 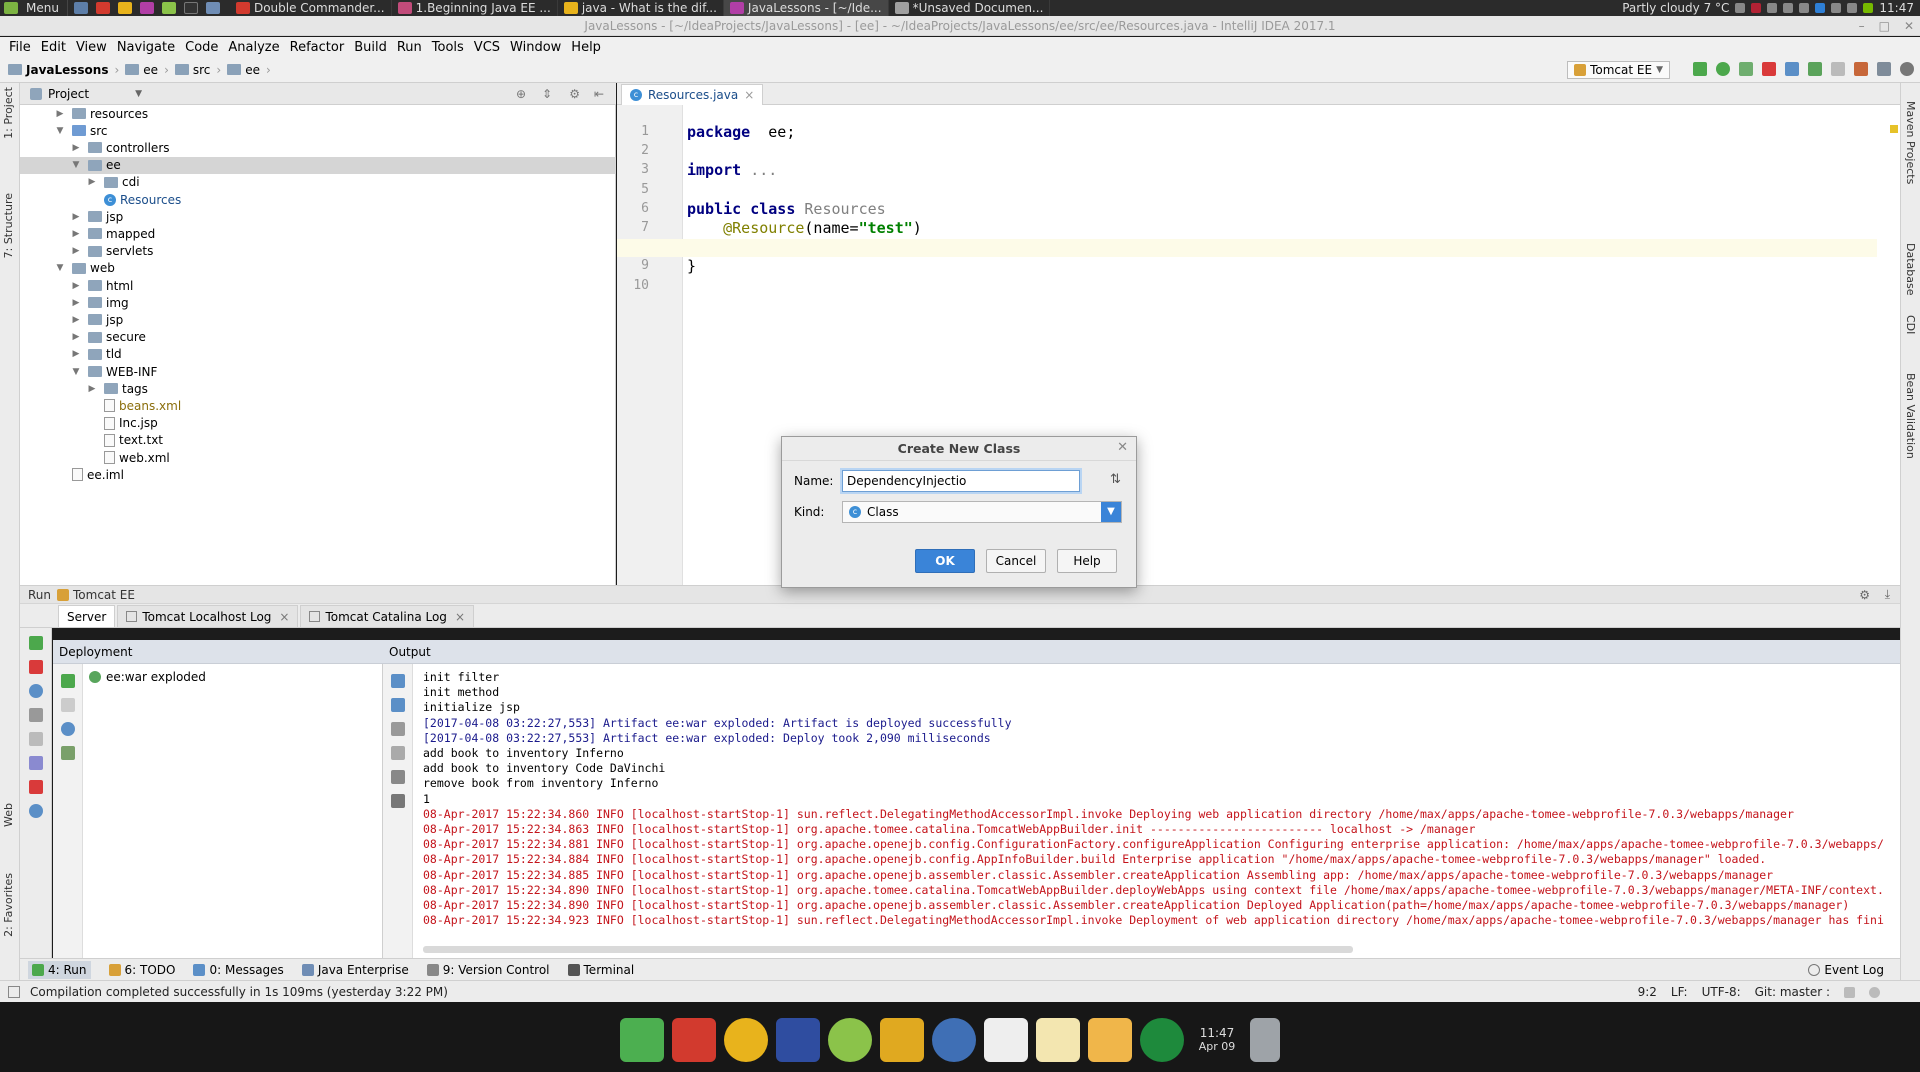 I want to click on network-icon, so click(x=1772, y=8).